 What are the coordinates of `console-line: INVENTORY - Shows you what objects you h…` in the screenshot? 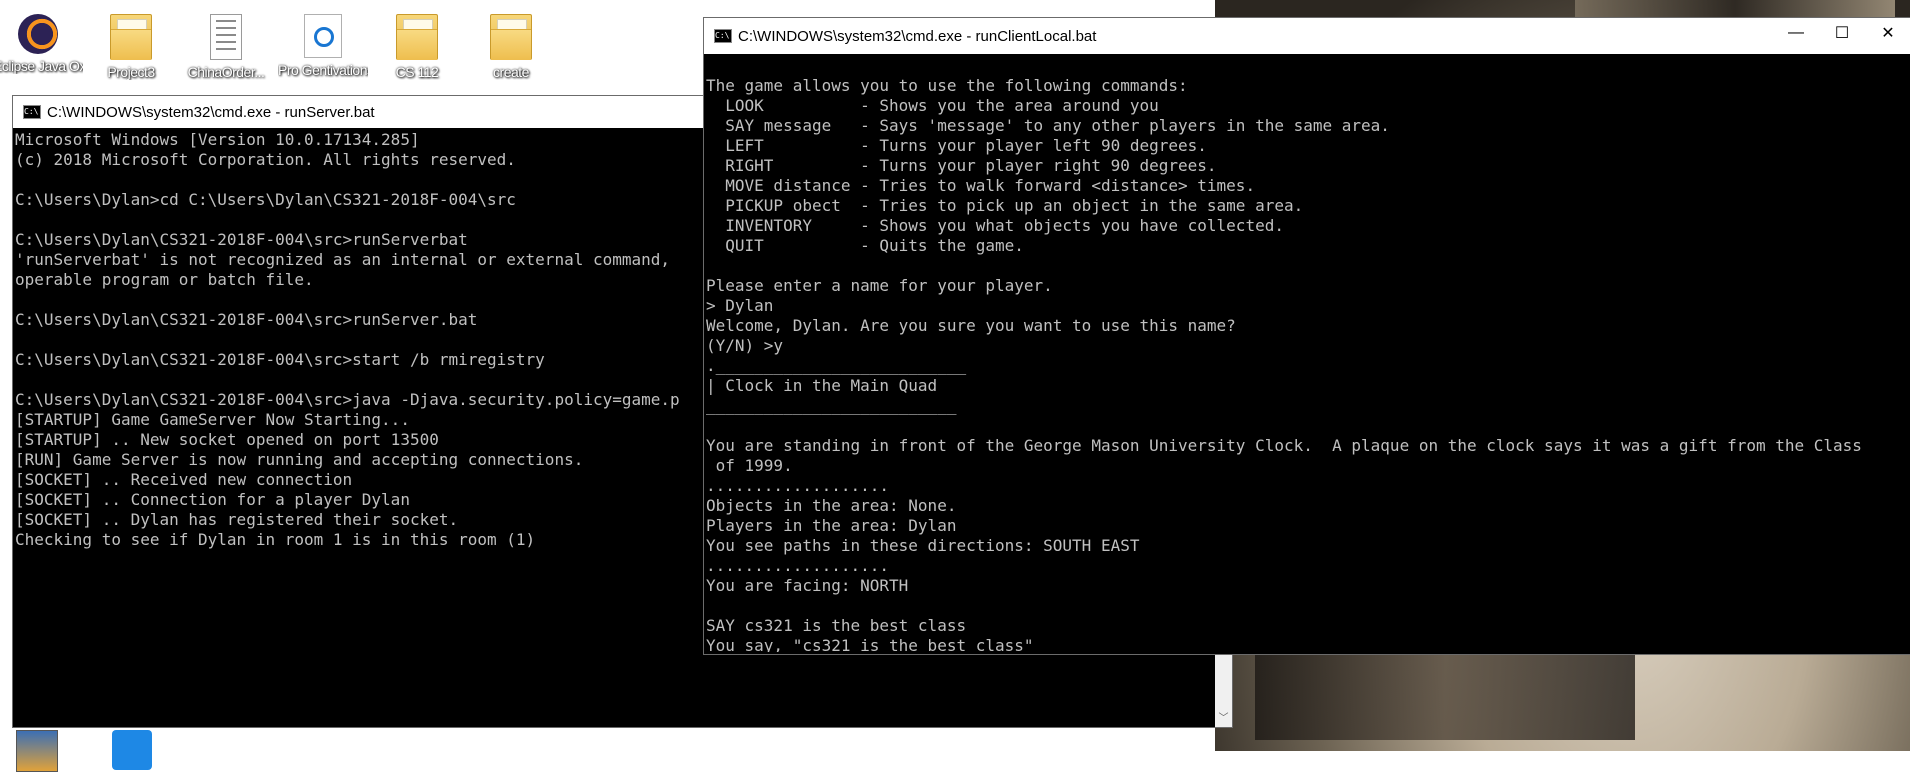 It's located at (995, 225).